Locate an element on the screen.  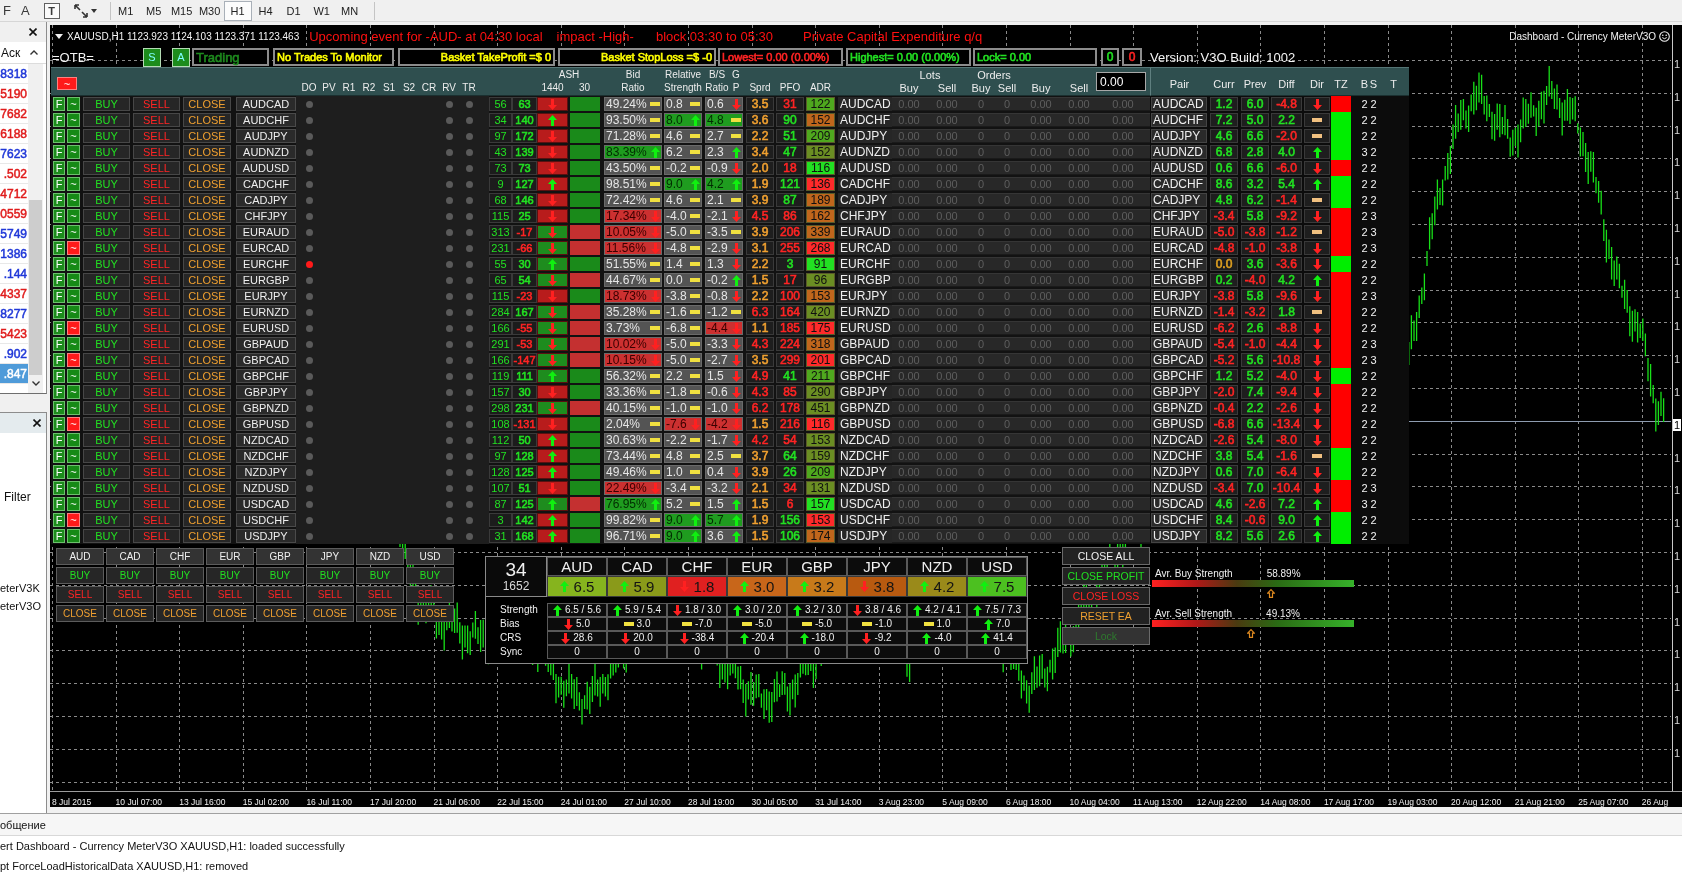
currency-button: CAD is located at coordinates (130, 556).